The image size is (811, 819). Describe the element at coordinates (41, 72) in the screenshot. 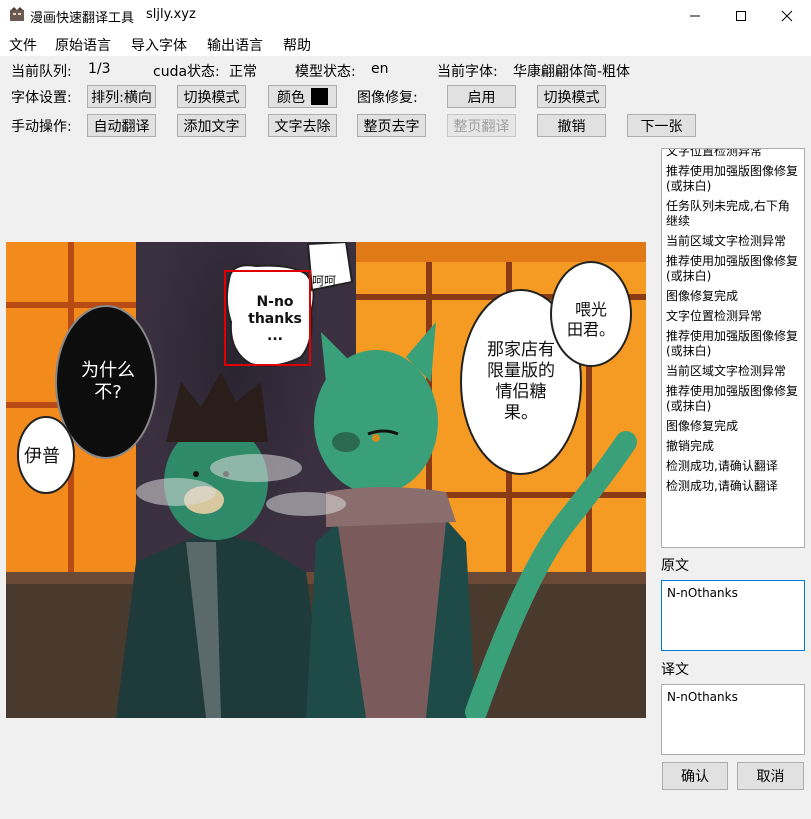

I see `queue-label: 当前队列:` at that location.